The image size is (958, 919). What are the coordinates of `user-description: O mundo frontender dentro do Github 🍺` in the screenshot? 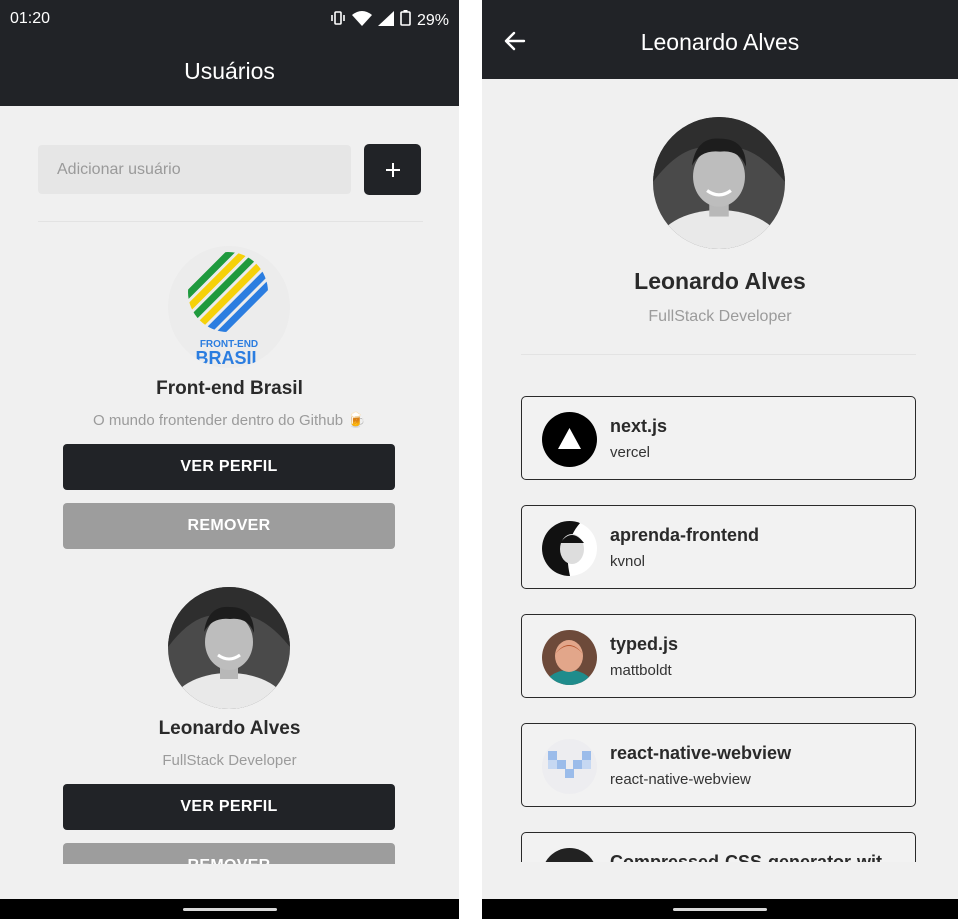 It's located at (229, 420).